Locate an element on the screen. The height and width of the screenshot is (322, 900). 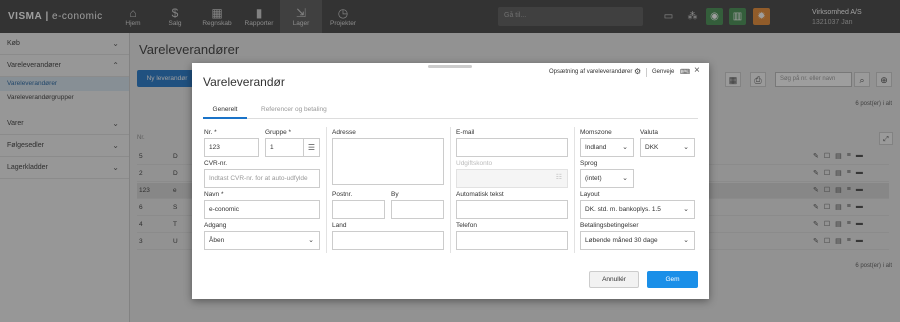
nr-input: 123 is located at coordinates (231, 147).